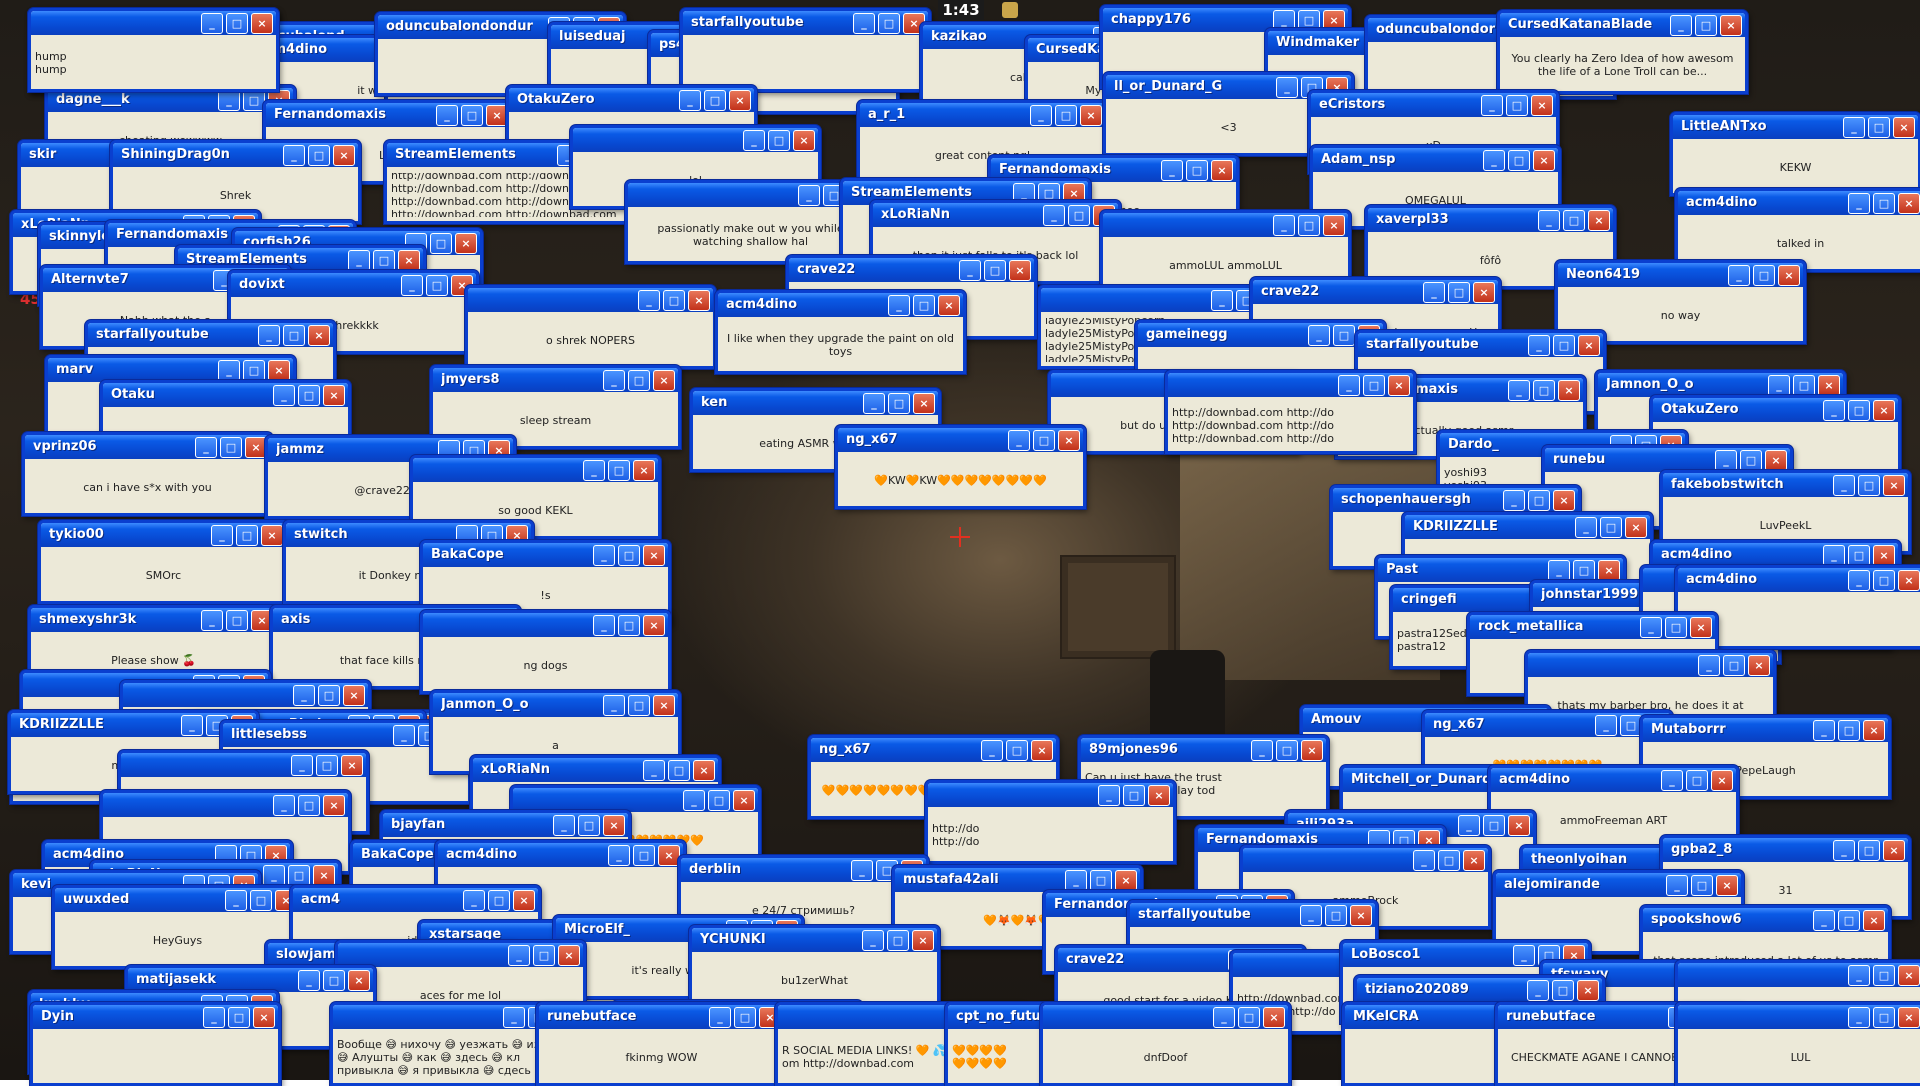 Image resolution: width=1920 pixels, height=1086 pixels. What do you see at coordinates (250, 980) in the screenshot?
I see `window-titlebar: matijasekk _ □ ×` at bounding box center [250, 980].